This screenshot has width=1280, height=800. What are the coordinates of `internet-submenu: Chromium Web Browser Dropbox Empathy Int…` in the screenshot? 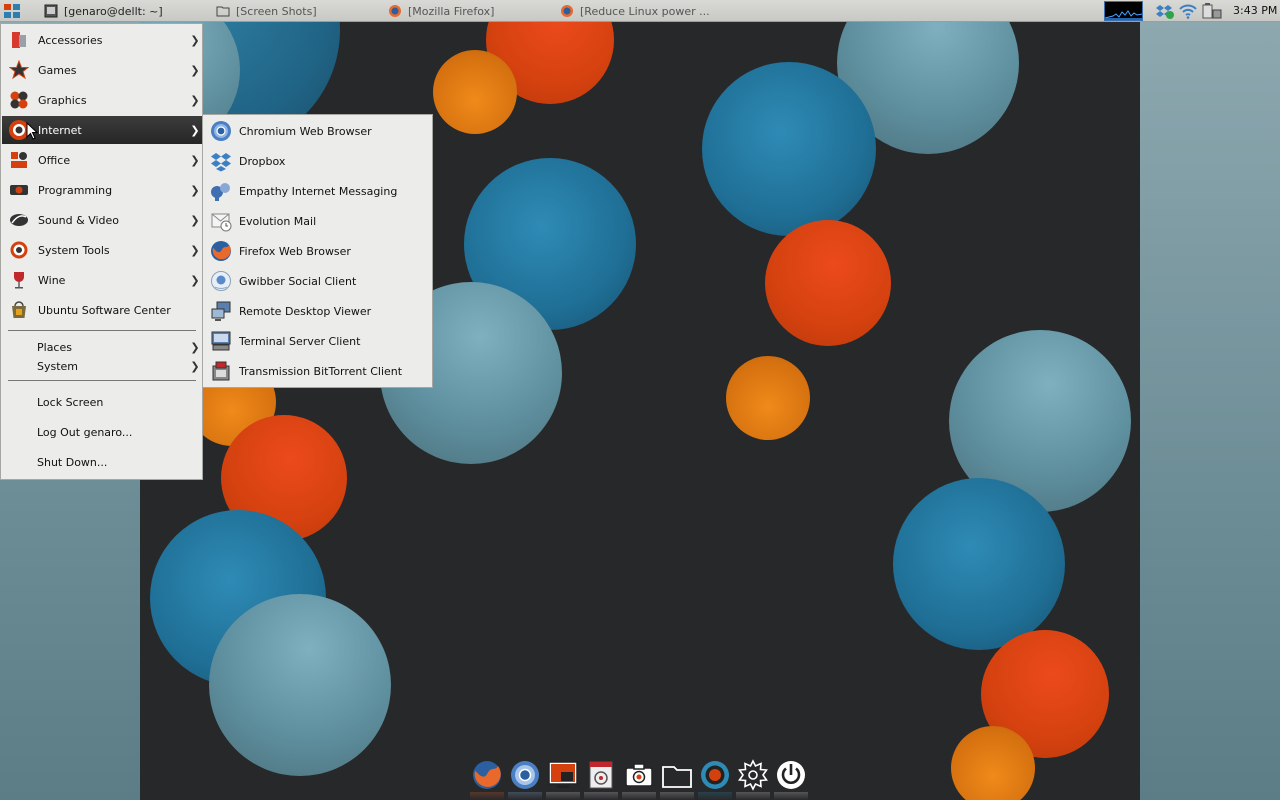 It's located at (317, 251).